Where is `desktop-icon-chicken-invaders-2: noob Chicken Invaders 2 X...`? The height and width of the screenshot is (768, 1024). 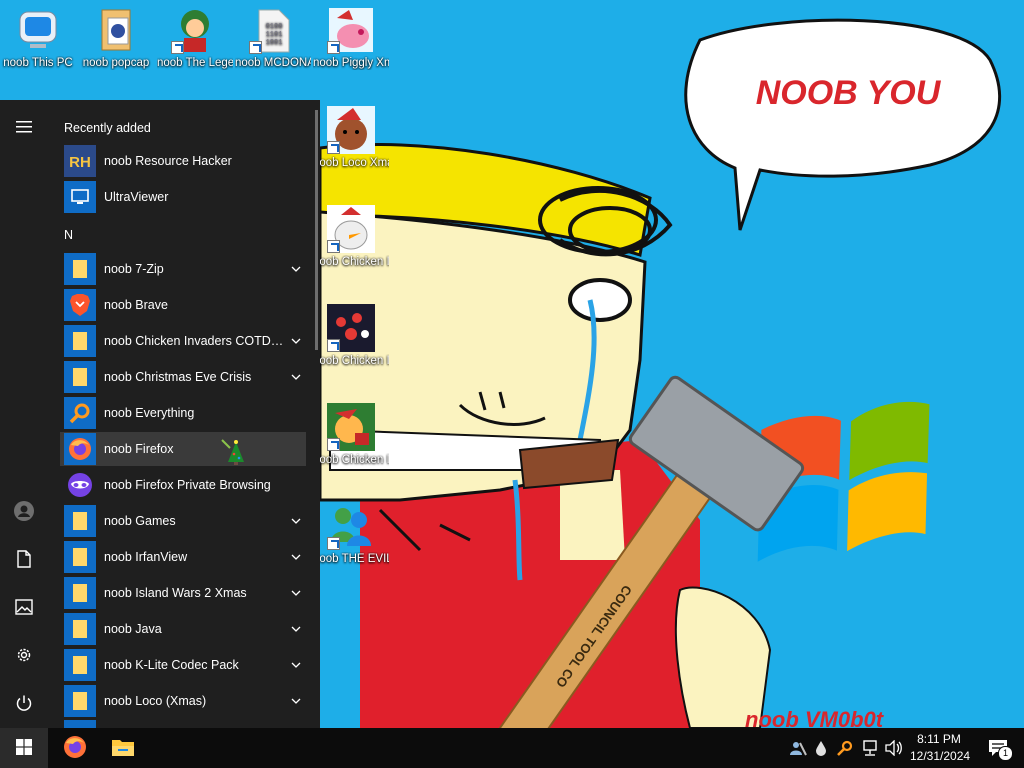
desktop-icon-chicken-invaders-2: noob Chicken Invaders 2 X... is located at coordinates (351, 336).